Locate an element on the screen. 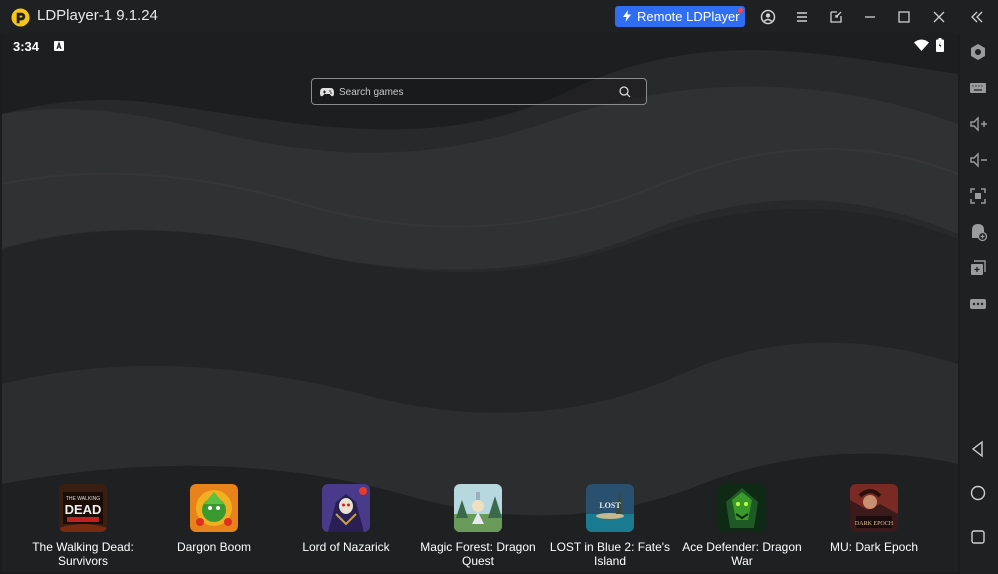 The width and height of the screenshot is (998, 574). status-bar: 3:34 is located at coordinates (480, 46).